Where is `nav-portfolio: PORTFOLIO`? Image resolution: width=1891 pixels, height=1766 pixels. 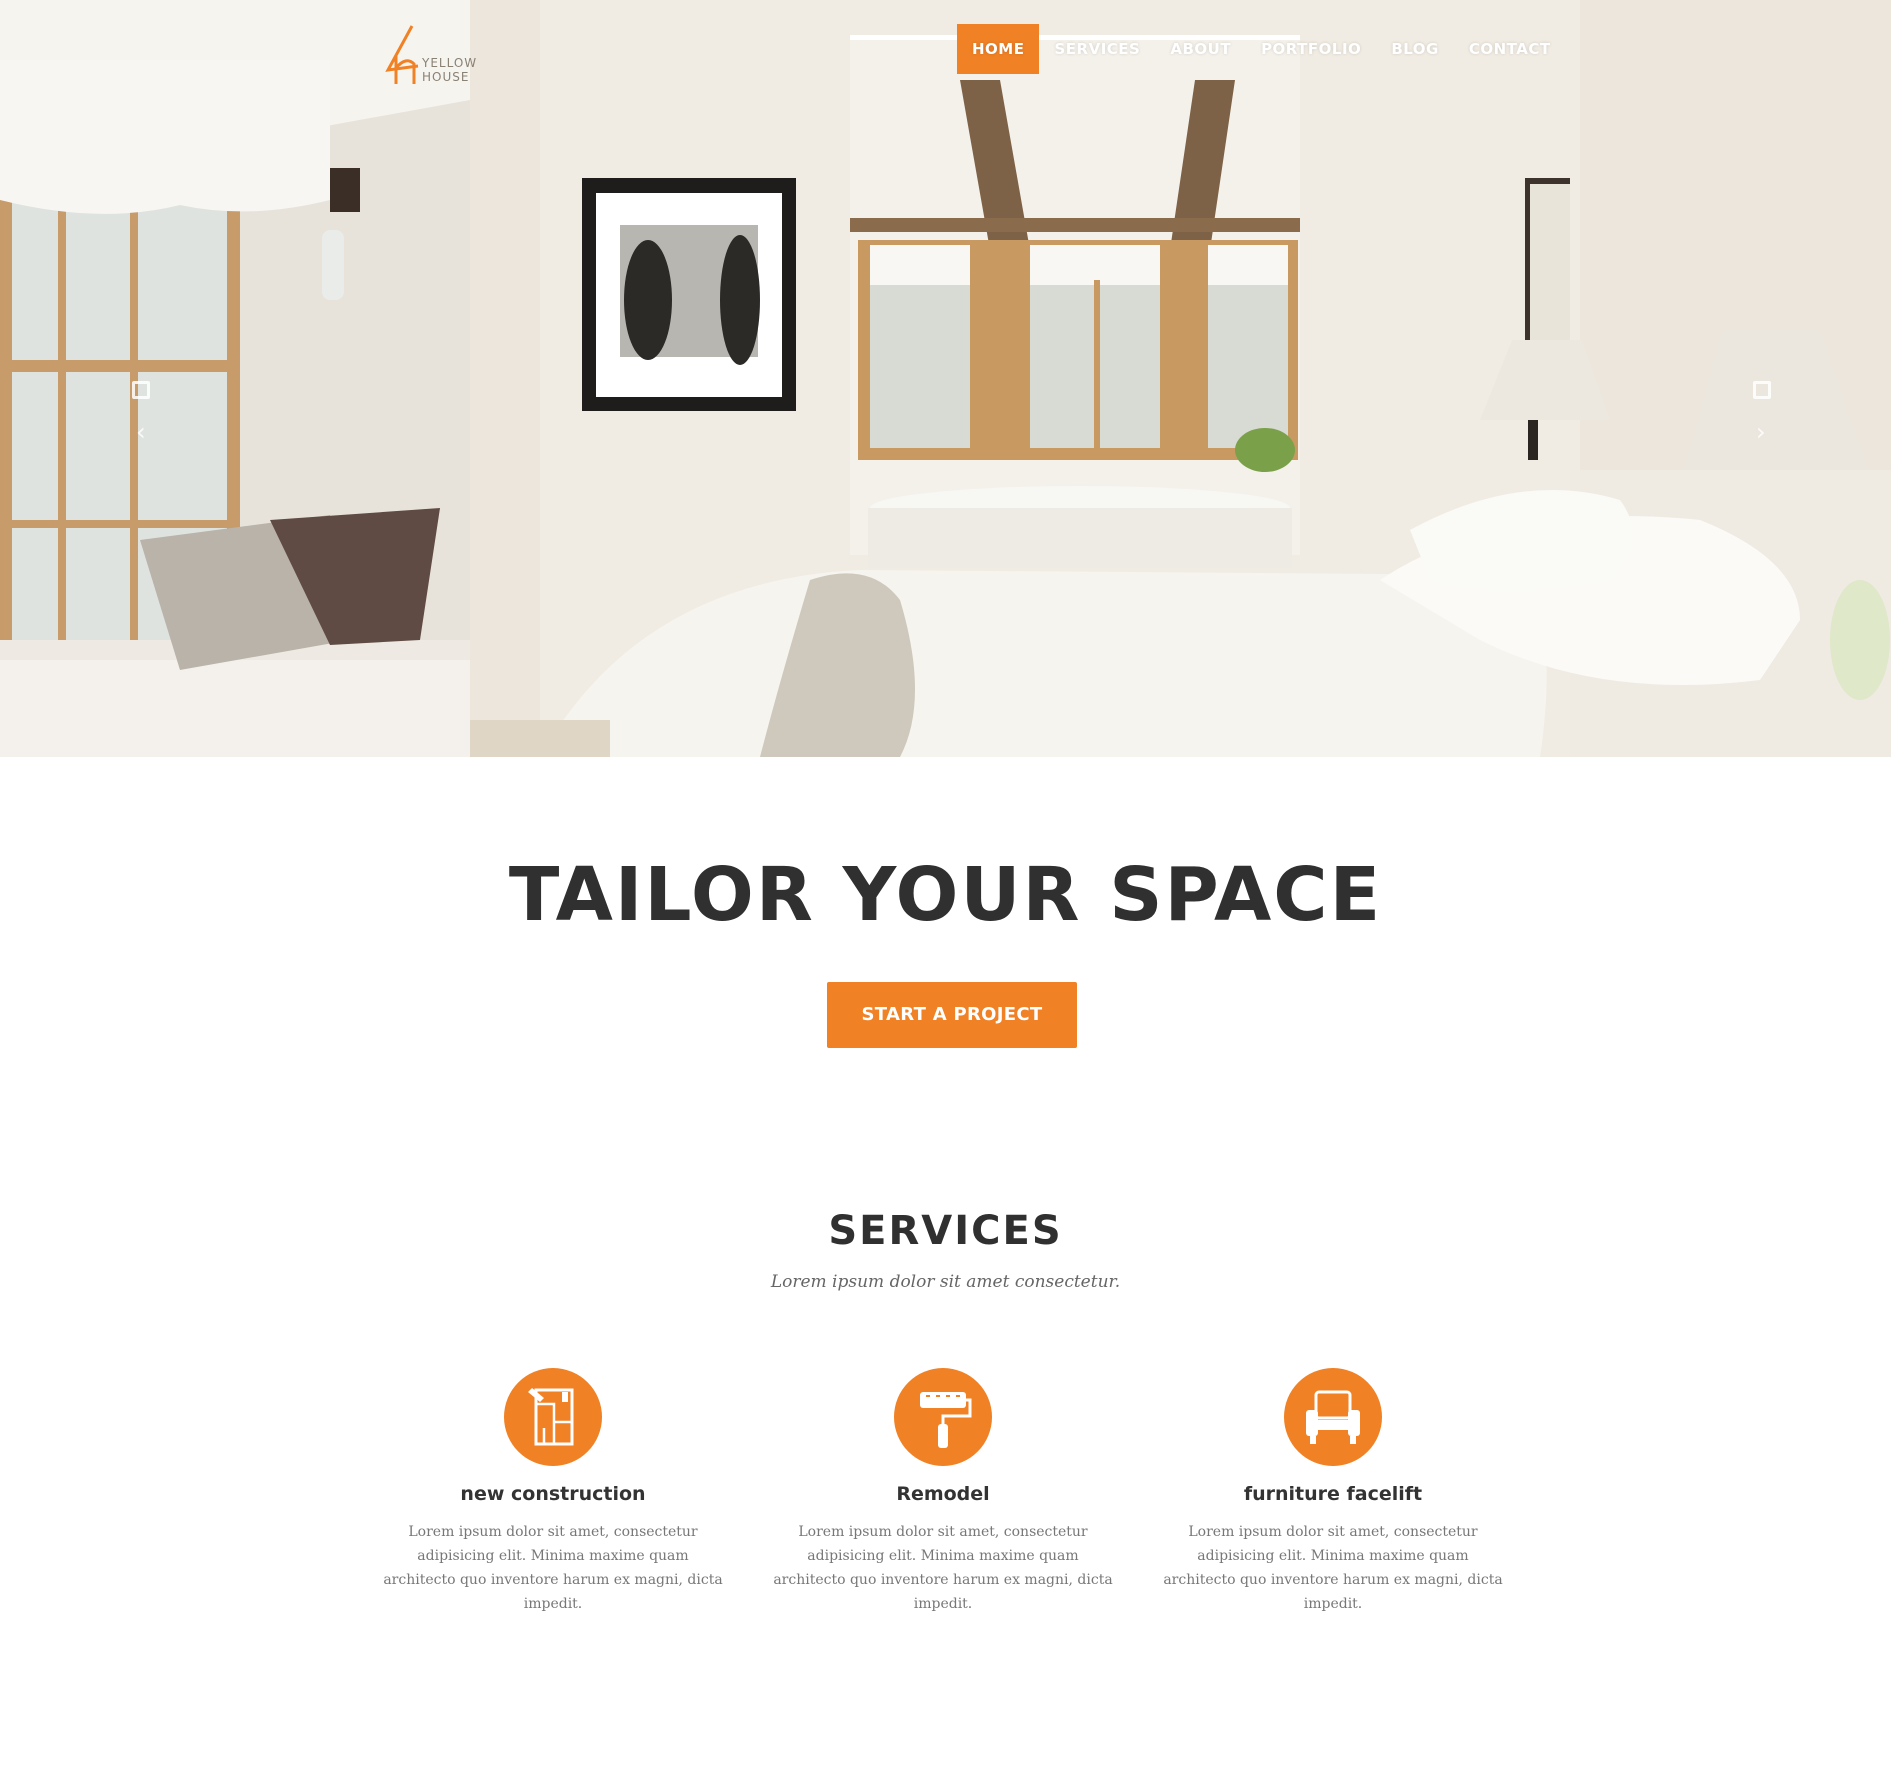
nav-portfolio: PORTFOLIO is located at coordinates (1311, 49).